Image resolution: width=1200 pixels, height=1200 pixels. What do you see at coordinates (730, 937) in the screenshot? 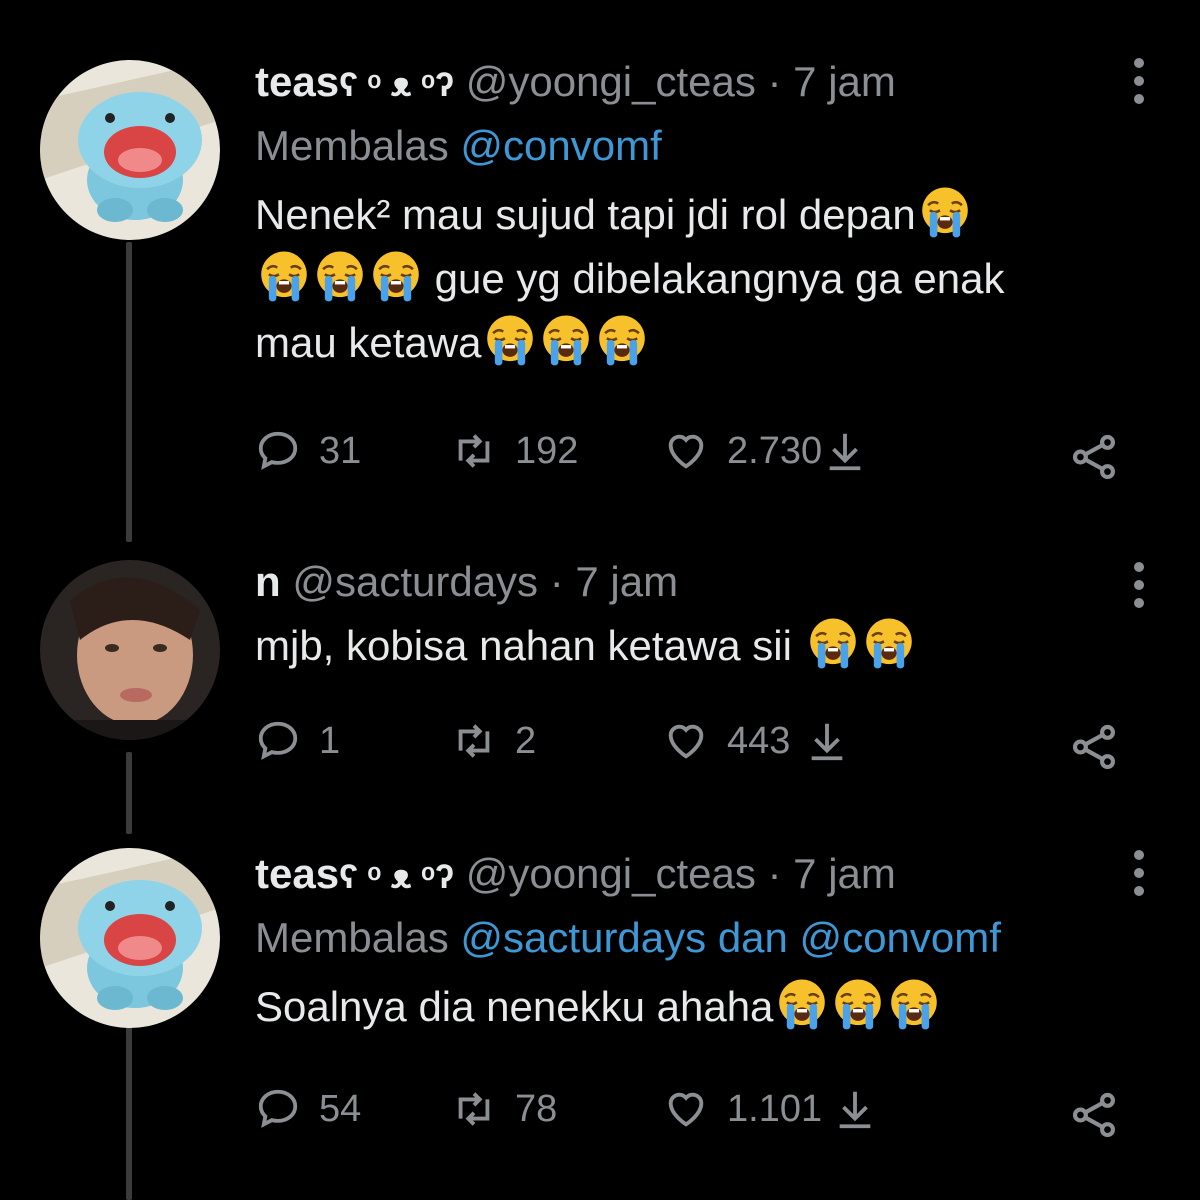
I see `mention-link: @sacturdays dan @convomf` at bounding box center [730, 937].